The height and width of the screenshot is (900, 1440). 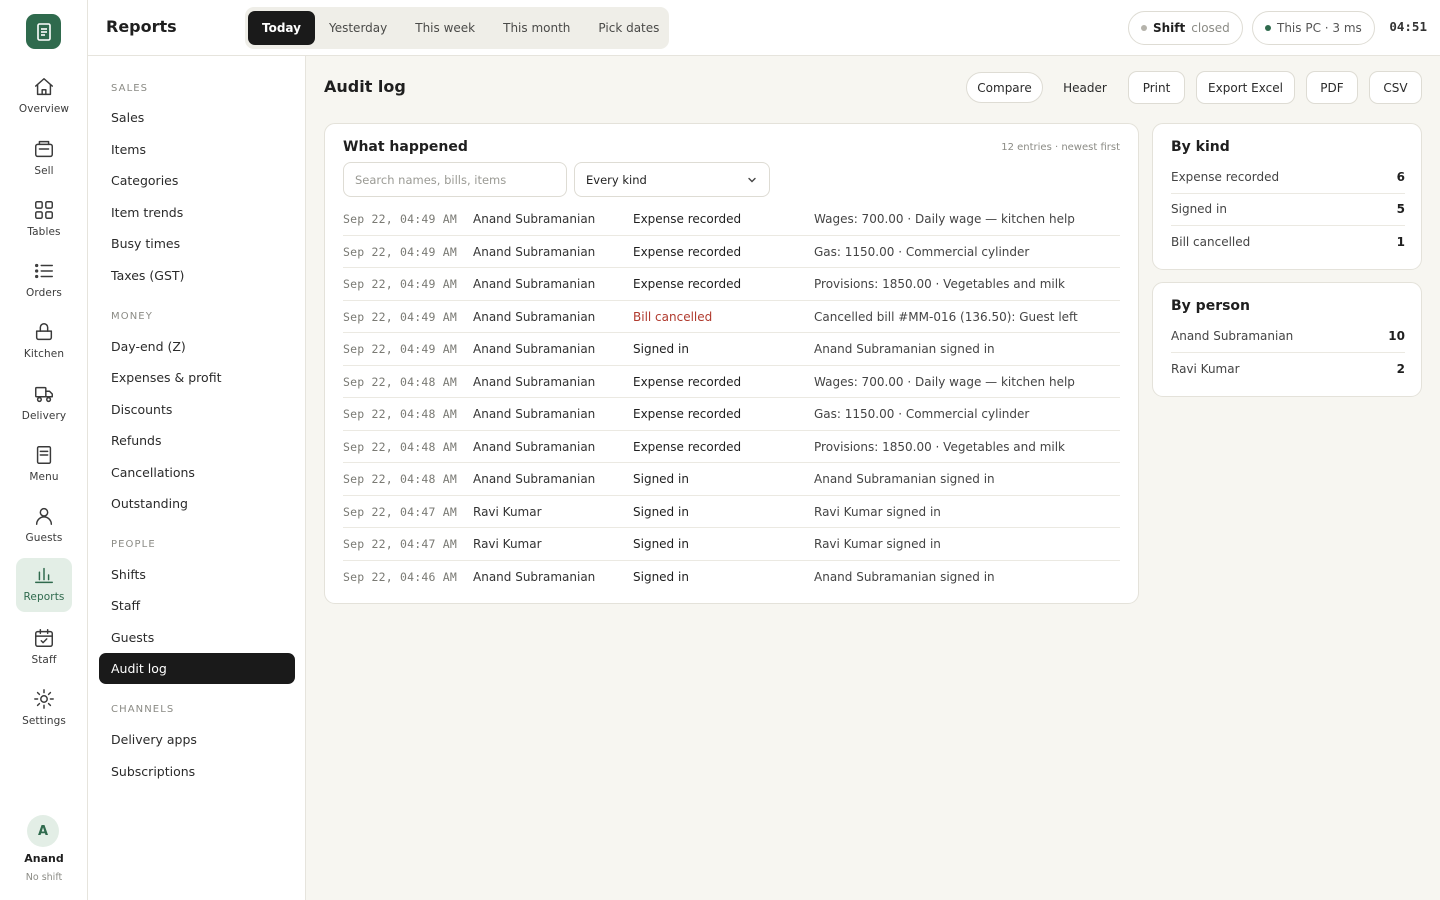 I want to click on rail-label: Reports, so click(x=44, y=597).